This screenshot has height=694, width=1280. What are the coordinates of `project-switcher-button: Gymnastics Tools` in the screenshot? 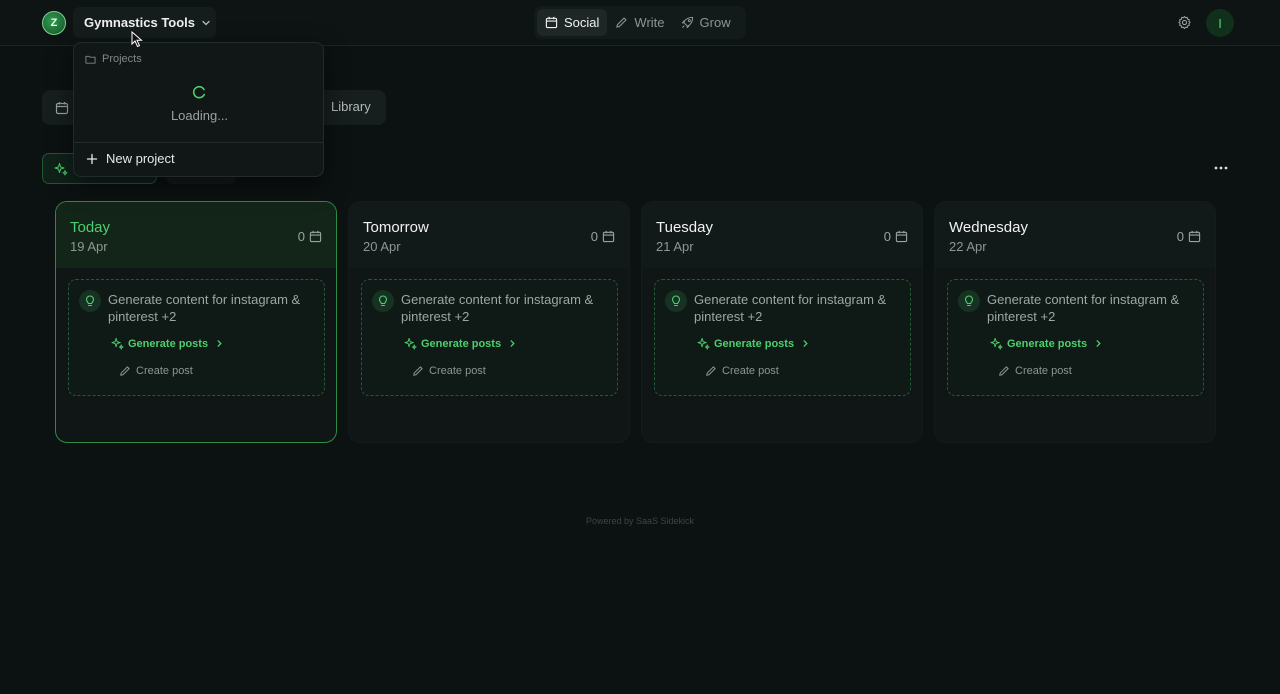 It's located at (144, 22).